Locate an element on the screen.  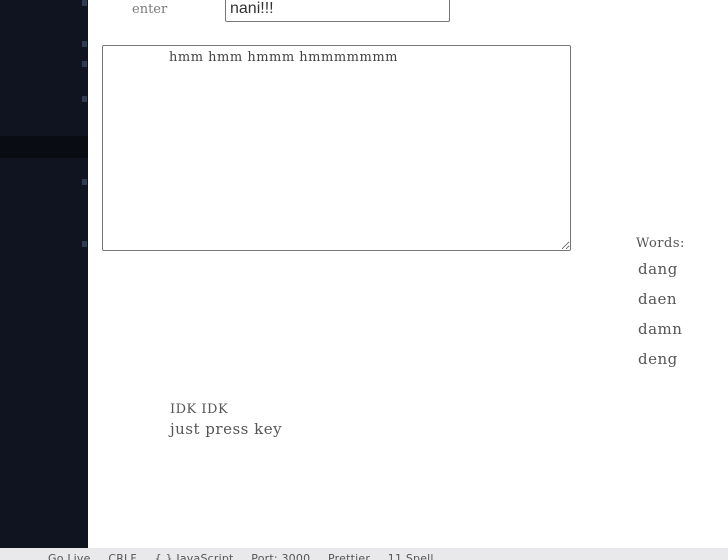
status-item-go-live: Go Live is located at coordinates (69, 556).